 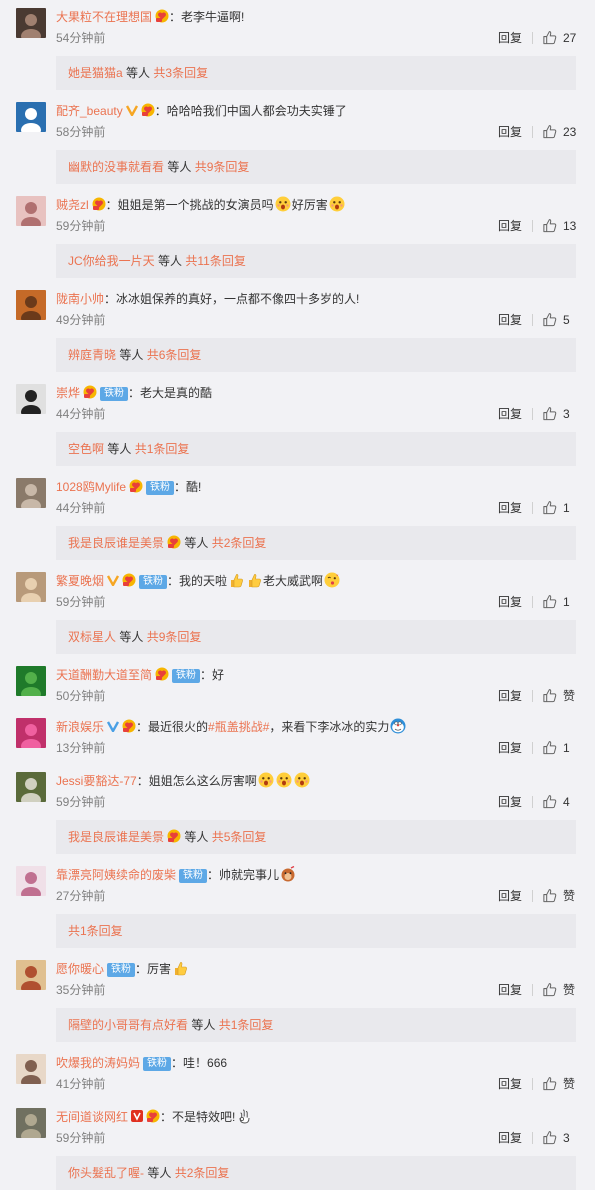 What do you see at coordinates (80, 969) in the screenshot?
I see `username-link: 愿你暖心` at bounding box center [80, 969].